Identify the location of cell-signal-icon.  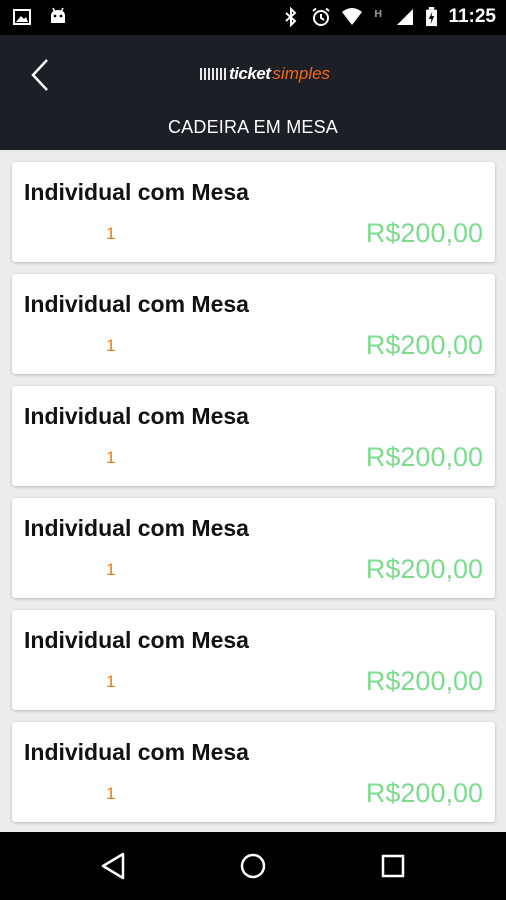
(405, 17).